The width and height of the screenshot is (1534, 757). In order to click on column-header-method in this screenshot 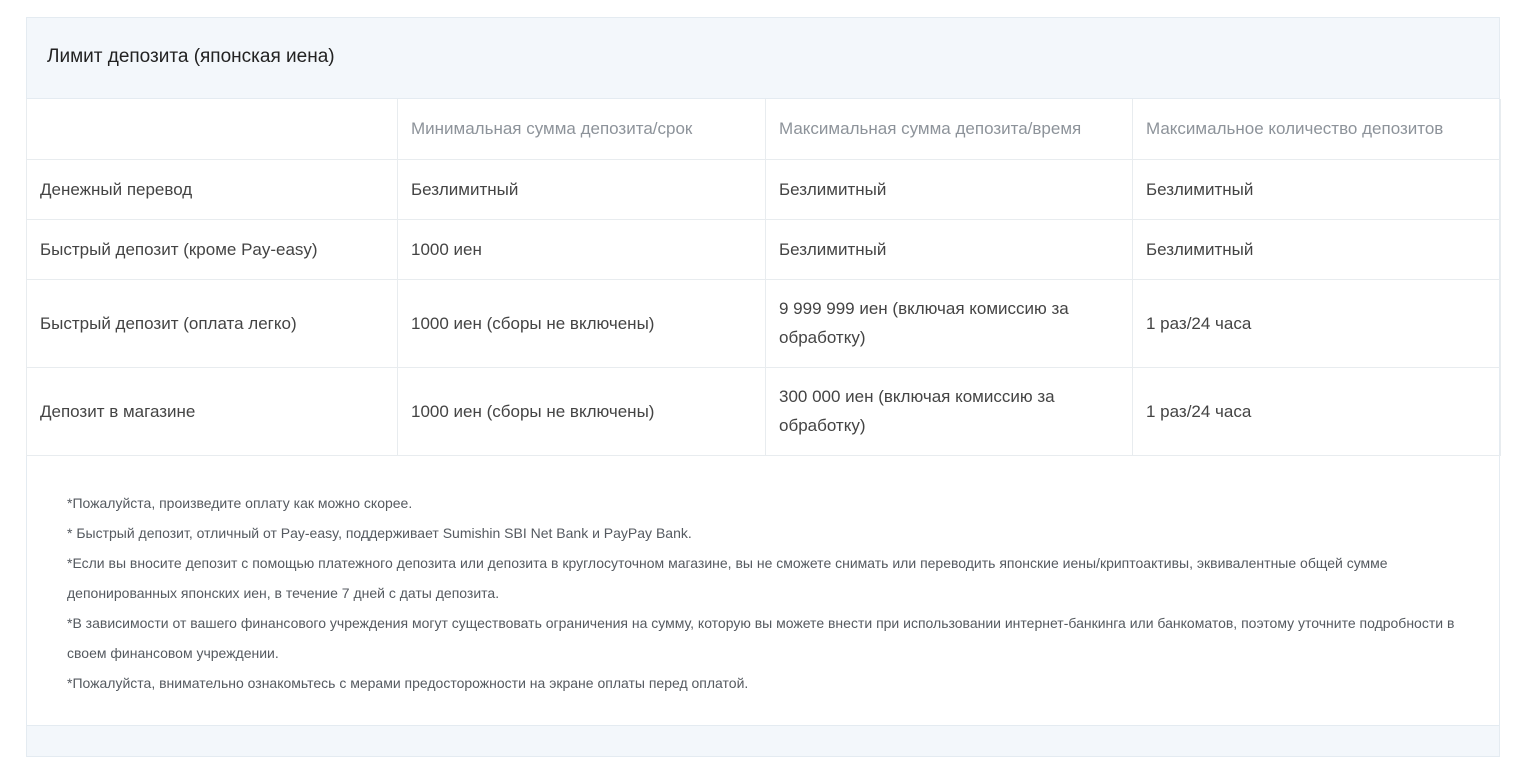, I will do `click(212, 129)`.